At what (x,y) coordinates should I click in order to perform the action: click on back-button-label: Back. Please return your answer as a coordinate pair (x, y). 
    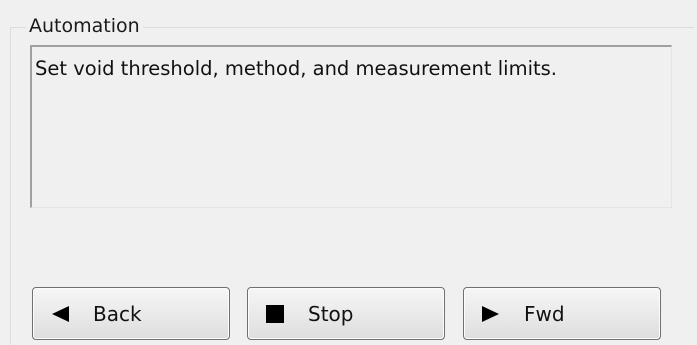
    Looking at the image, I should click on (117, 314).